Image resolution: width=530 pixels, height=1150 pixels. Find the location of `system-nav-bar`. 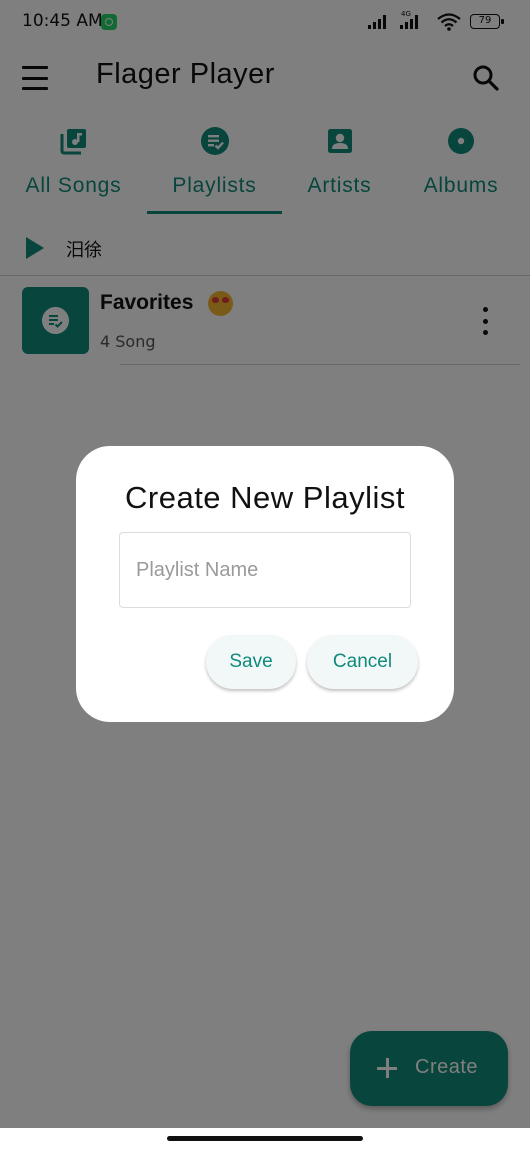

system-nav-bar is located at coordinates (265, 1139).